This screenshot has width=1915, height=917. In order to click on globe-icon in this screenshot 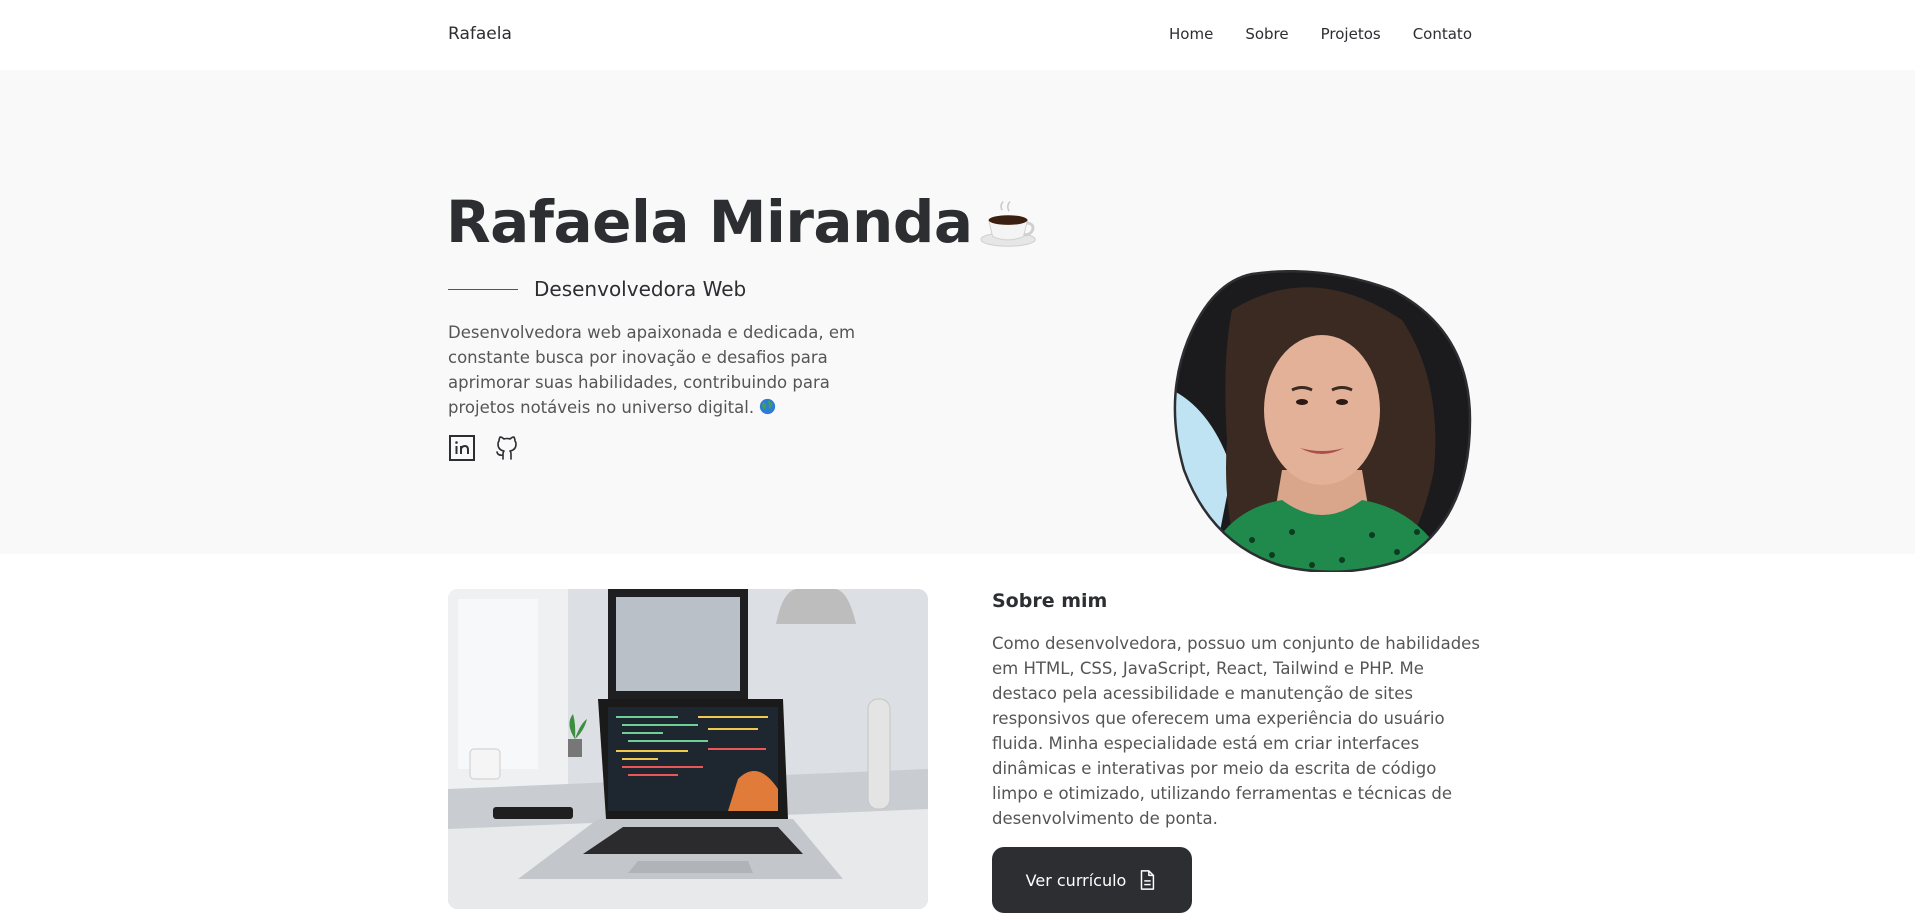, I will do `click(768, 406)`.